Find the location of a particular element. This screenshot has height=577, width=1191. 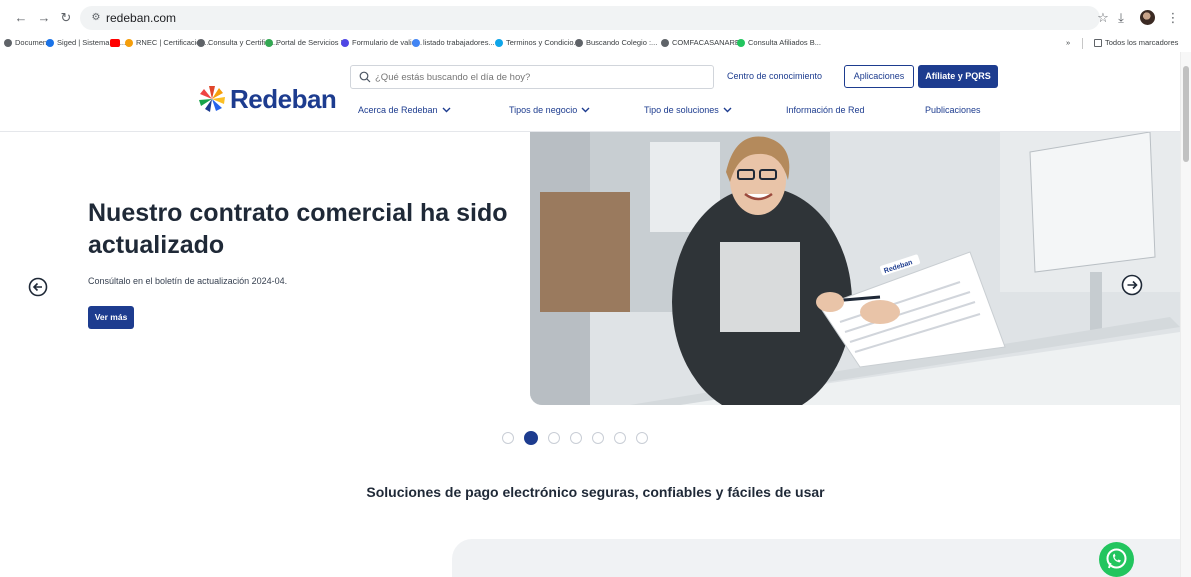

address-url: redeban.com is located at coordinates (141, 18).